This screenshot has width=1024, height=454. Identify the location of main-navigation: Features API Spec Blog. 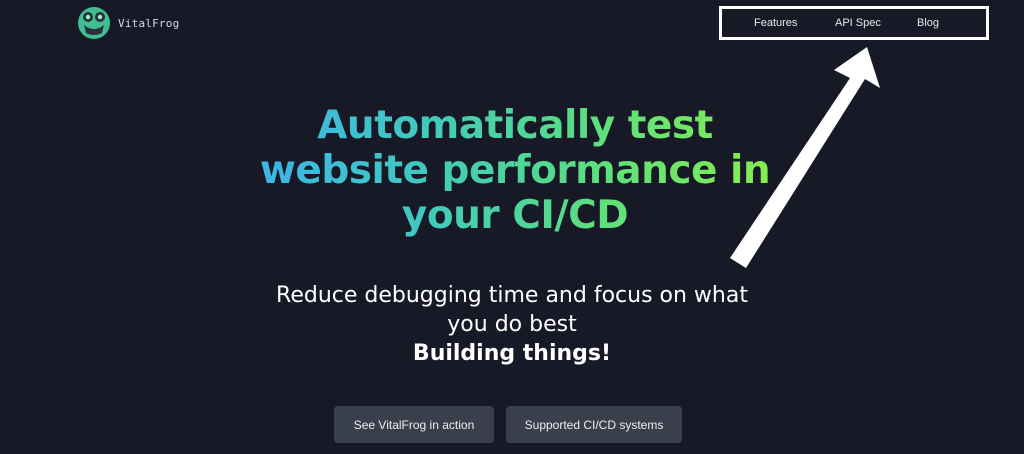
(854, 23).